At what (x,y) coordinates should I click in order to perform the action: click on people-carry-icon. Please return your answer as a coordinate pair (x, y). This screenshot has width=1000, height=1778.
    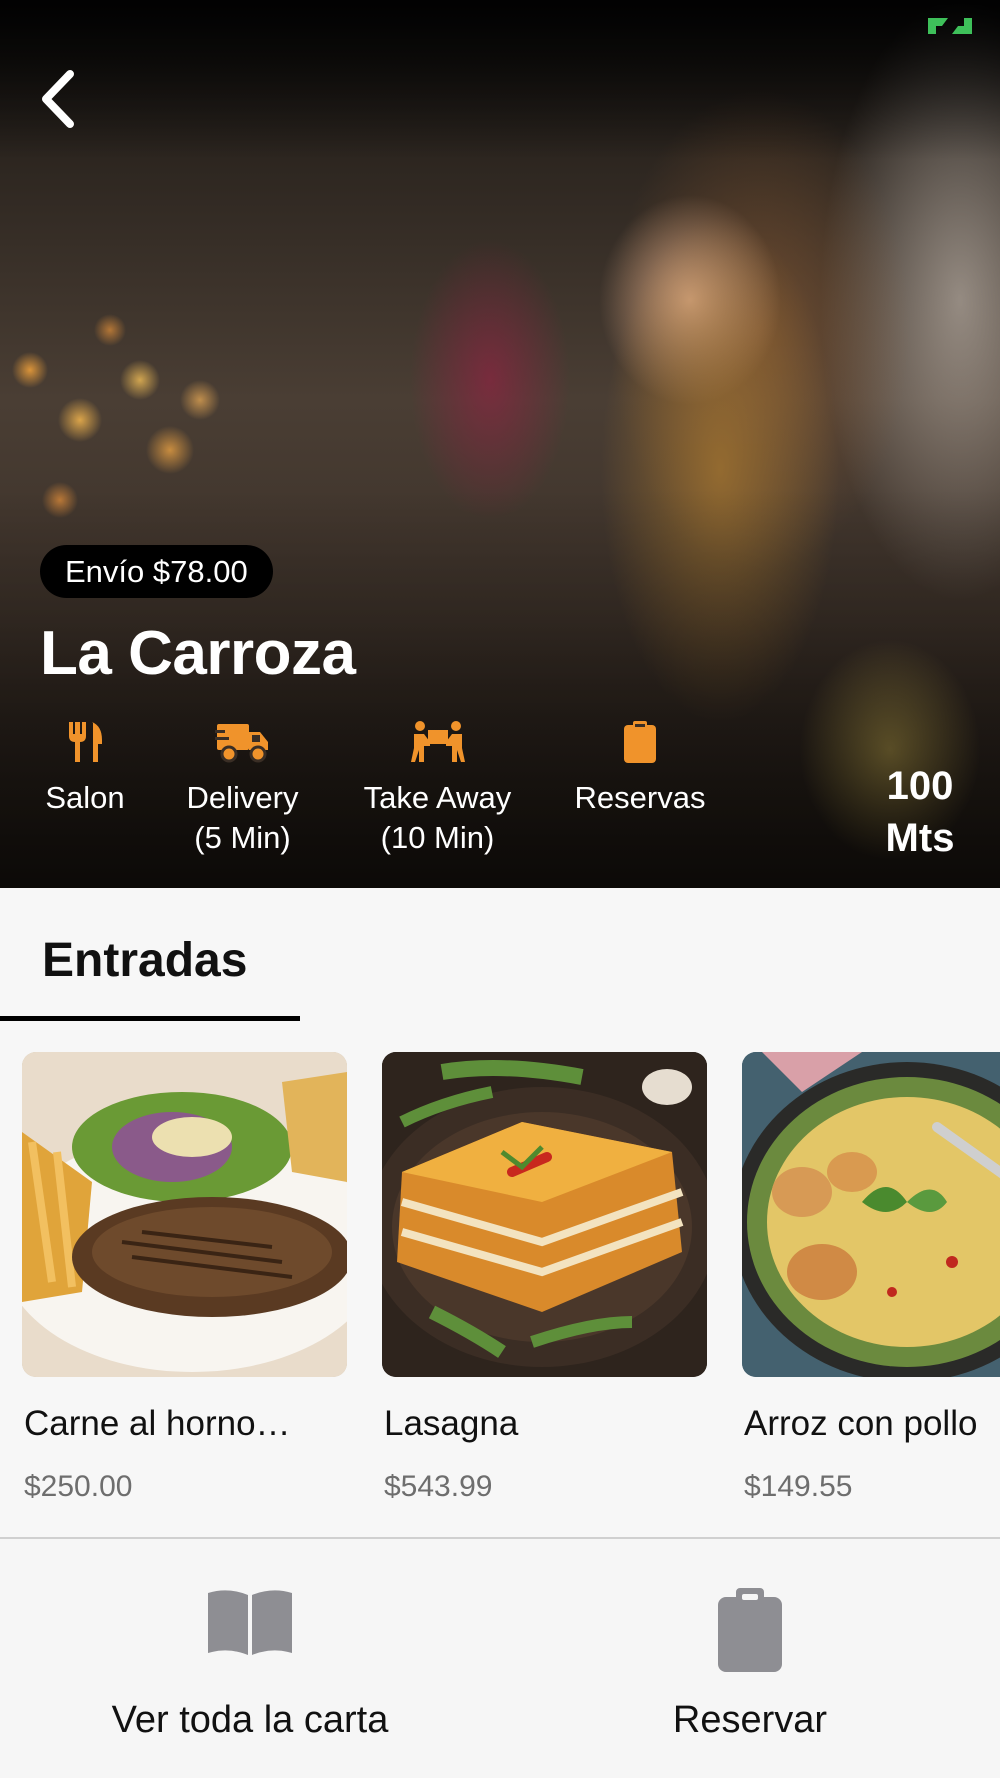
    Looking at the image, I should click on (437, 741).